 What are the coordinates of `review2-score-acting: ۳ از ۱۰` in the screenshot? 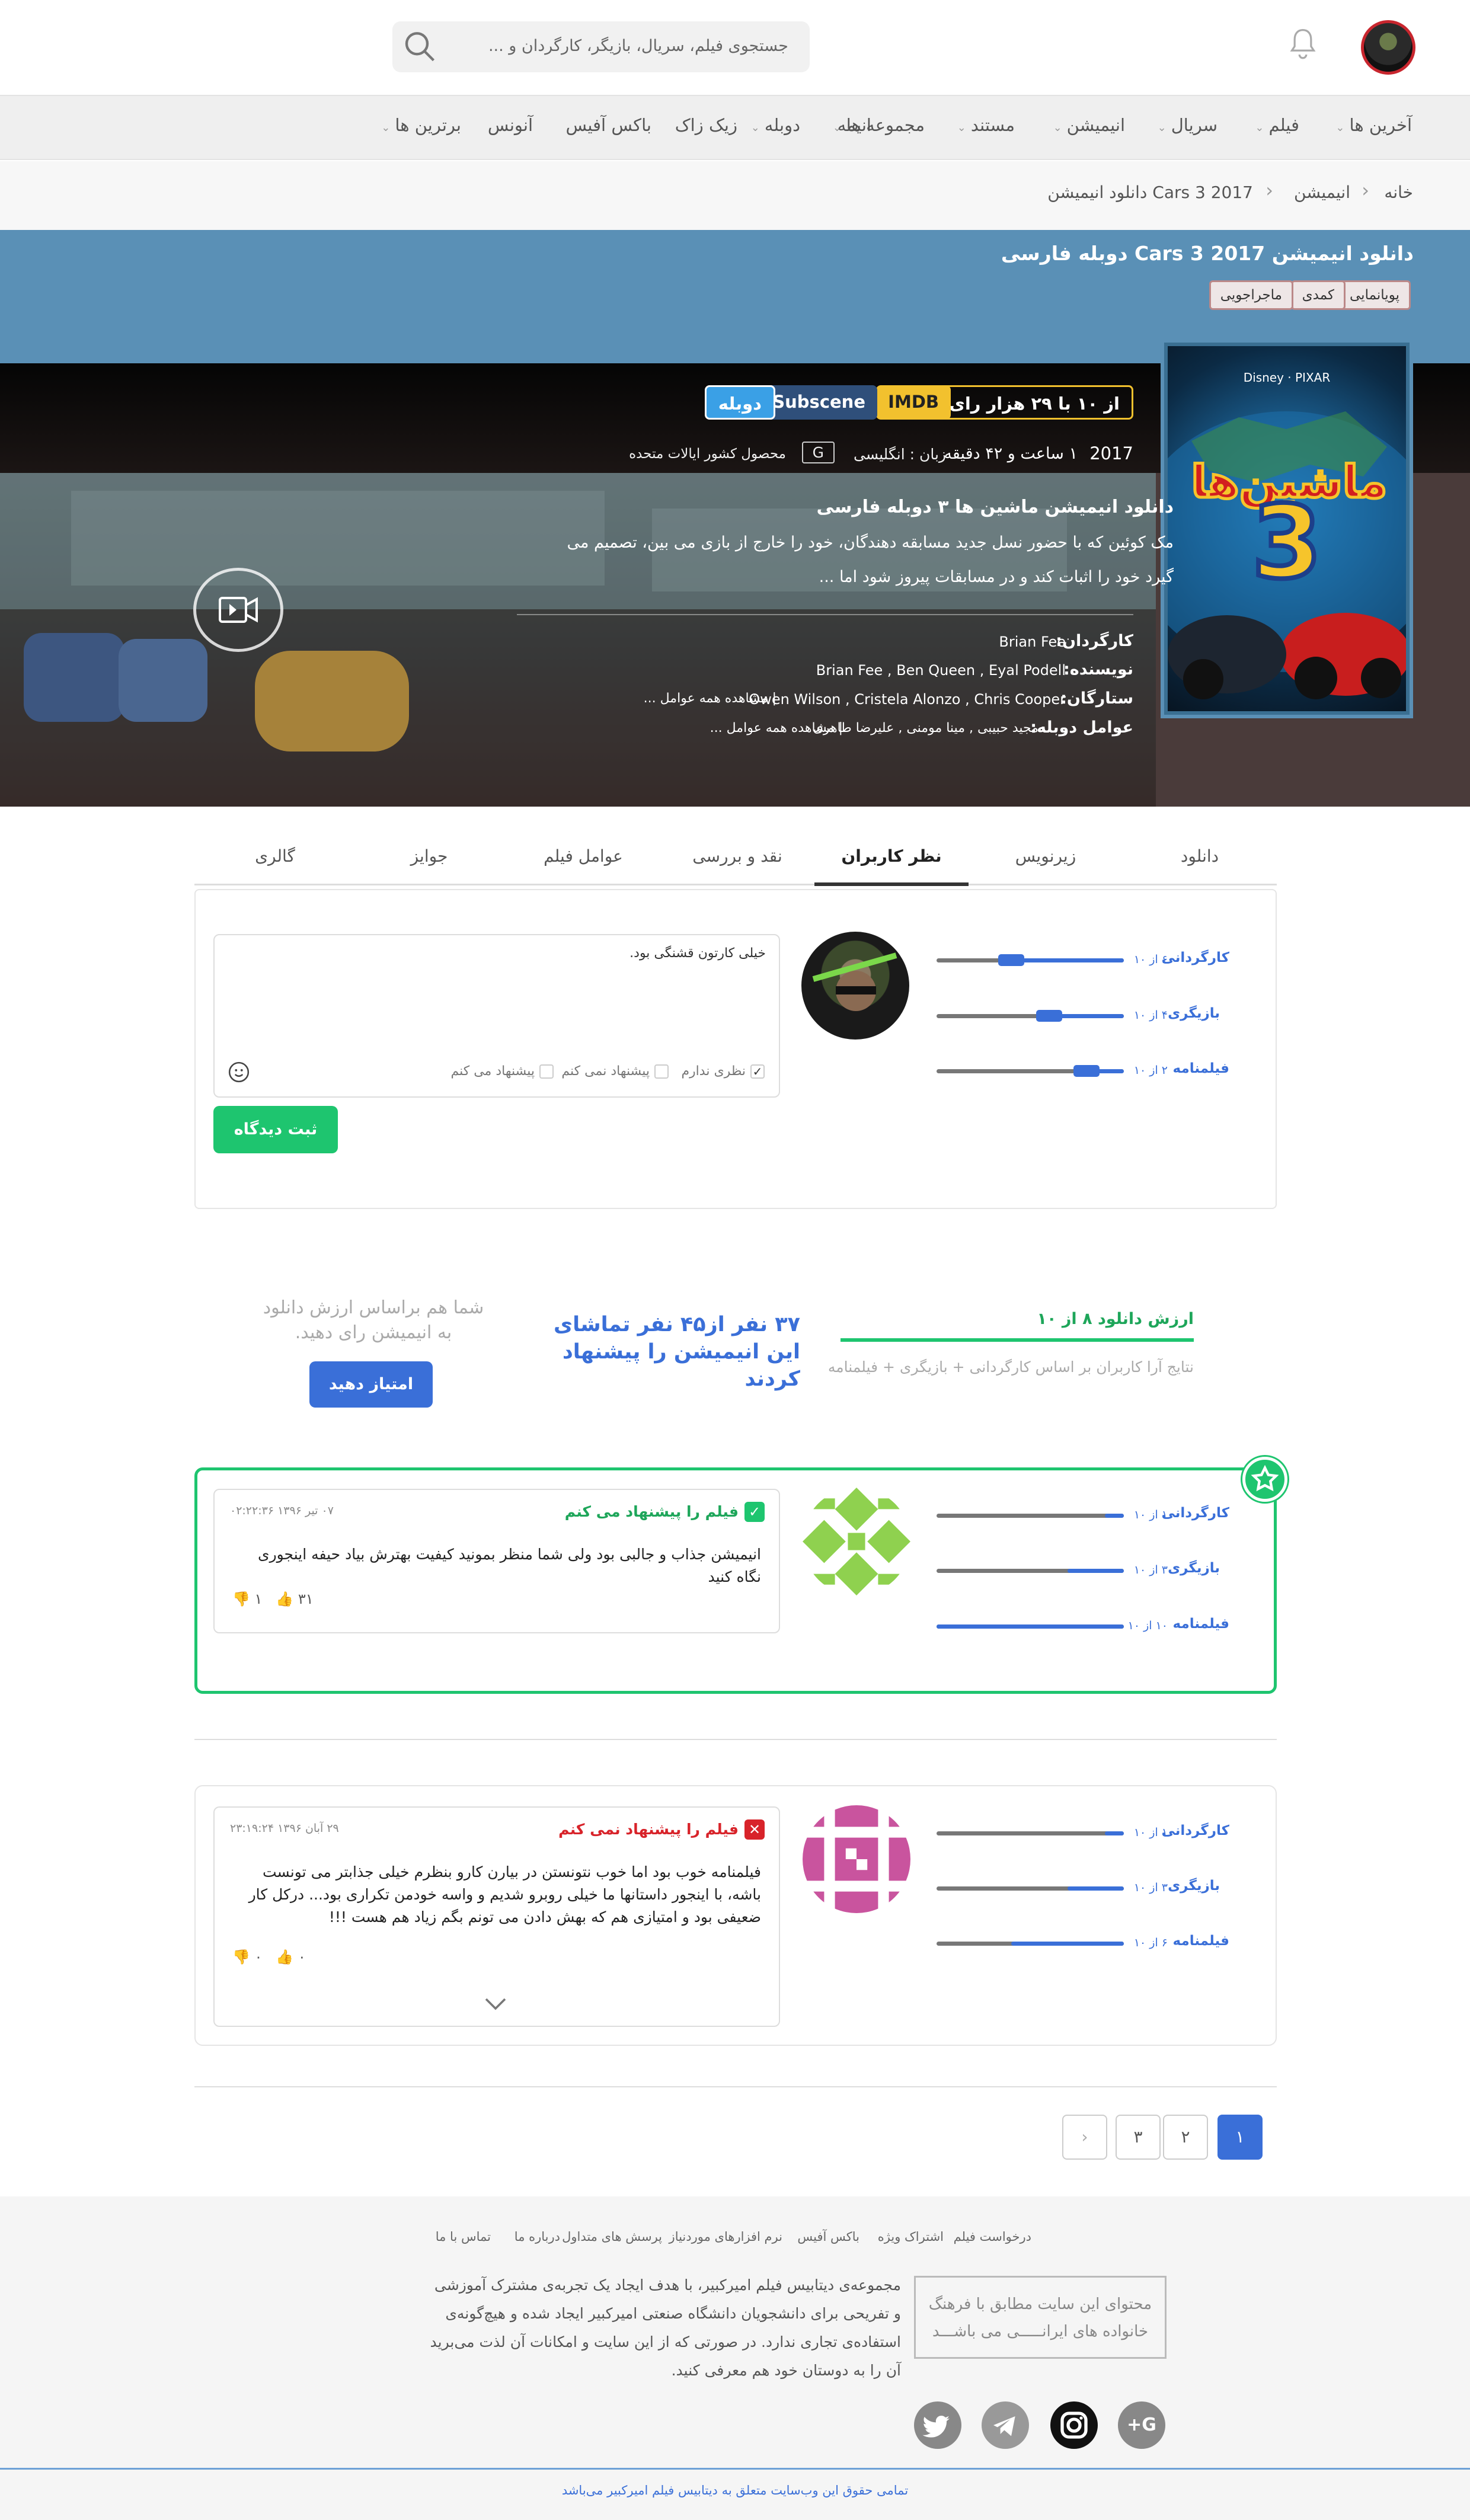 It's located at (1150, 1888).